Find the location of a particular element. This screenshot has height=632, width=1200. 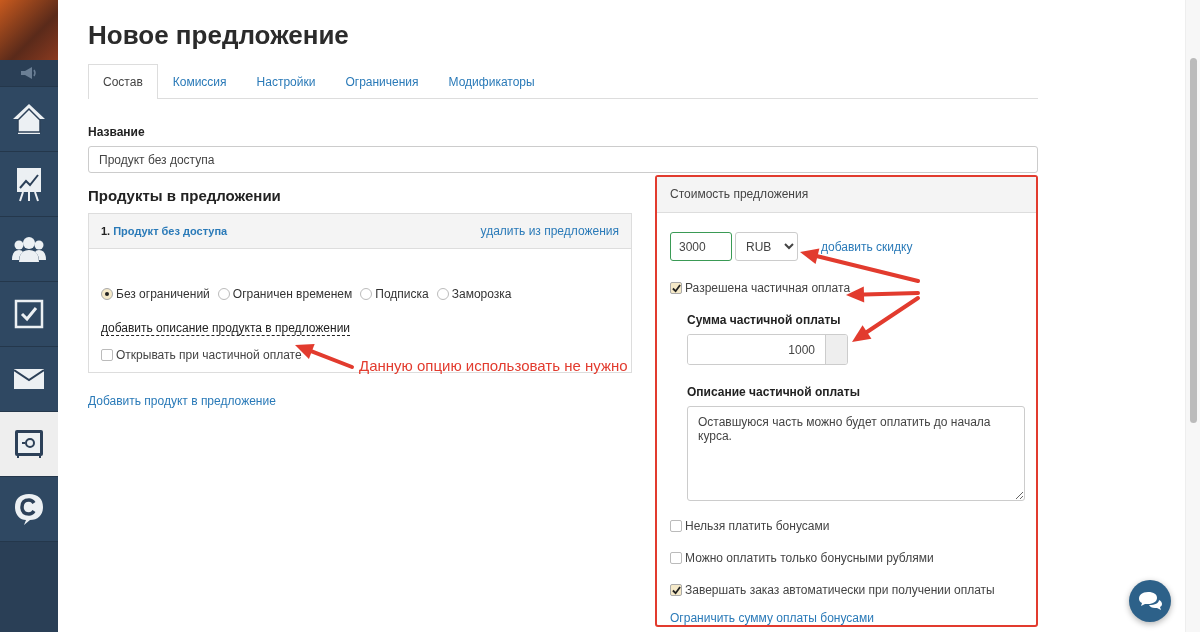

mail-icon is located at coordinates (29, 379).